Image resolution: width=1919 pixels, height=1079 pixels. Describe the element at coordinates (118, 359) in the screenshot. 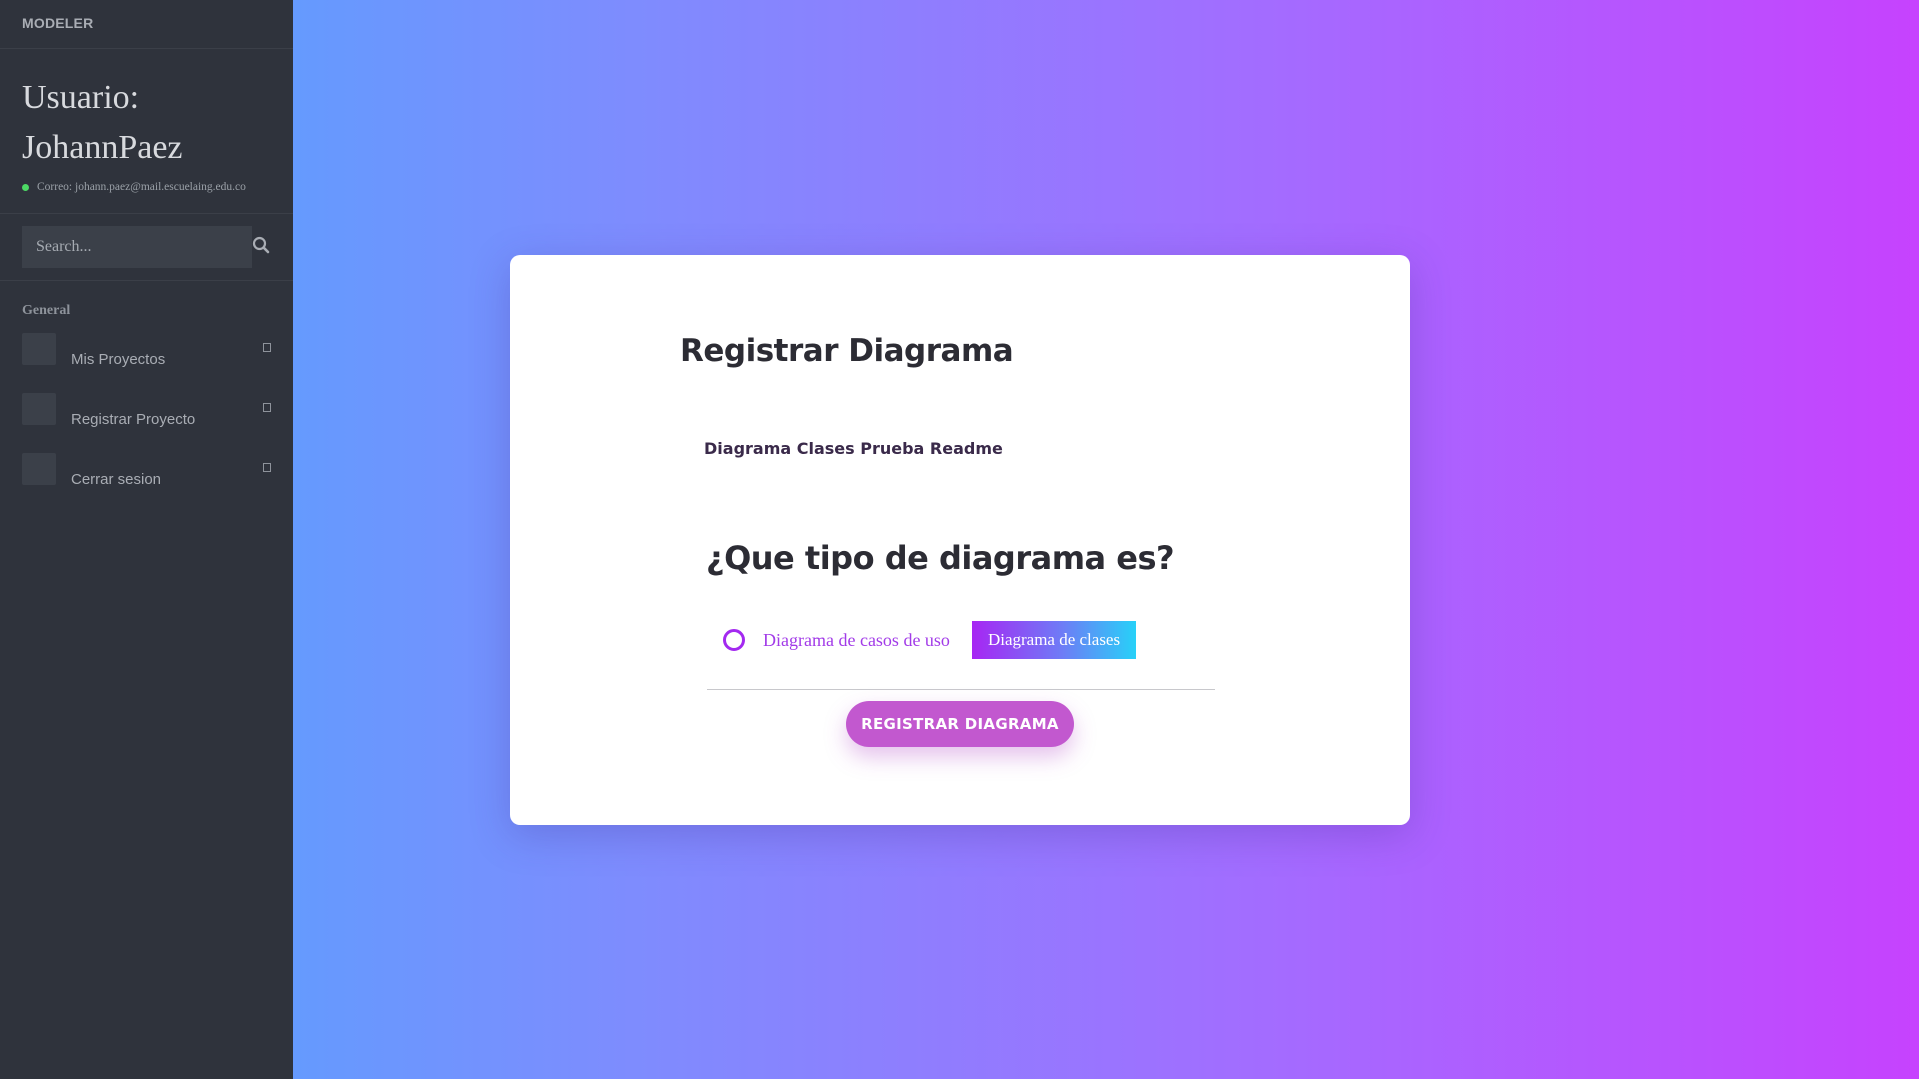

I see `sidebar-item-label: Mis Proyectos` at that location.